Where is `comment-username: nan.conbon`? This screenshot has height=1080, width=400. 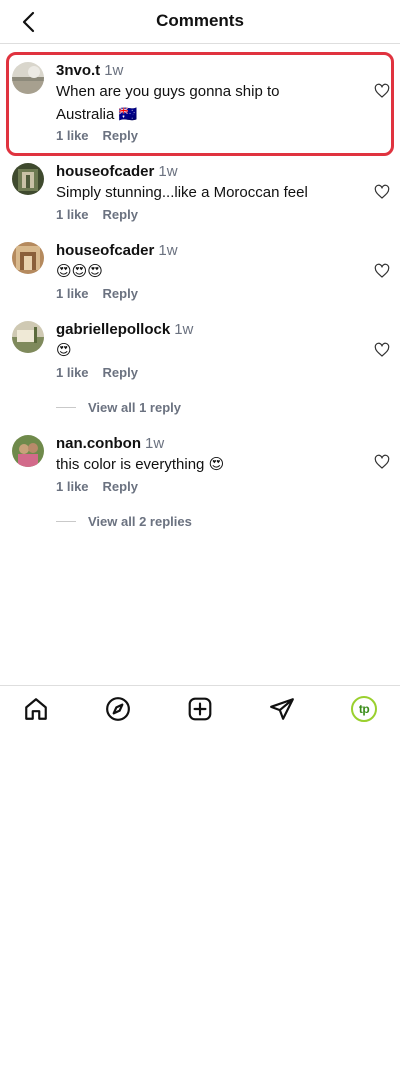 comment-username: nan.conbon is located at coordinates (98, 443).